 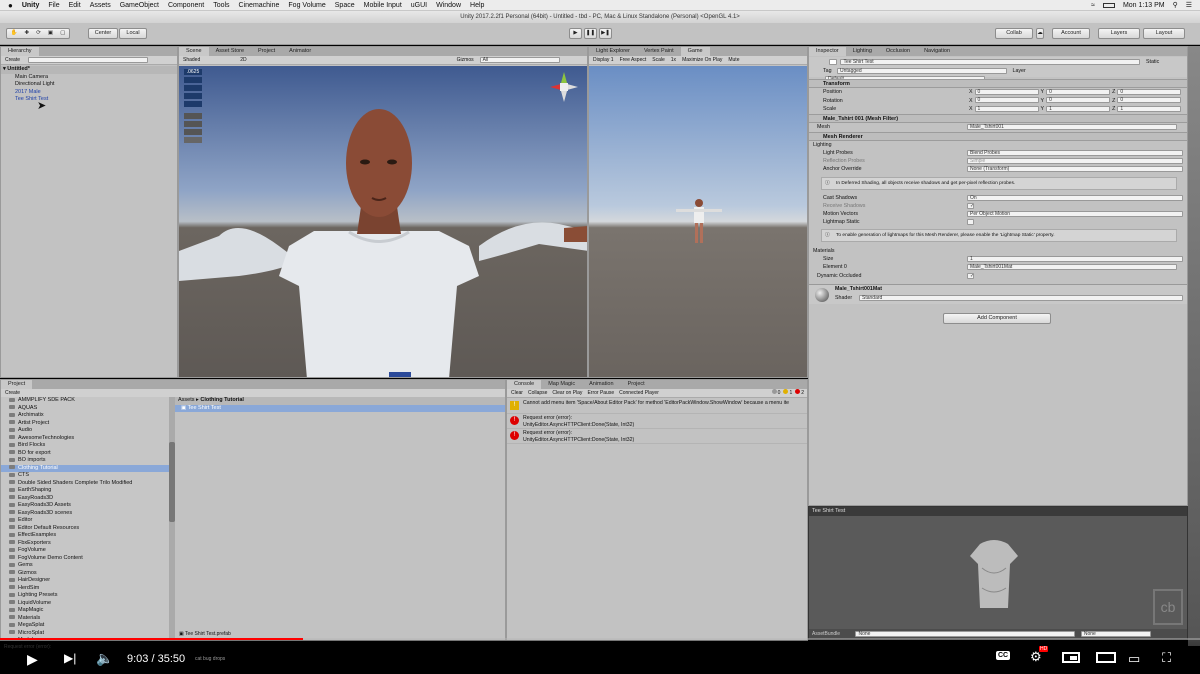 I want to click on hierarchy-item: Tee Shirt Test, so click(x=89, y=100).